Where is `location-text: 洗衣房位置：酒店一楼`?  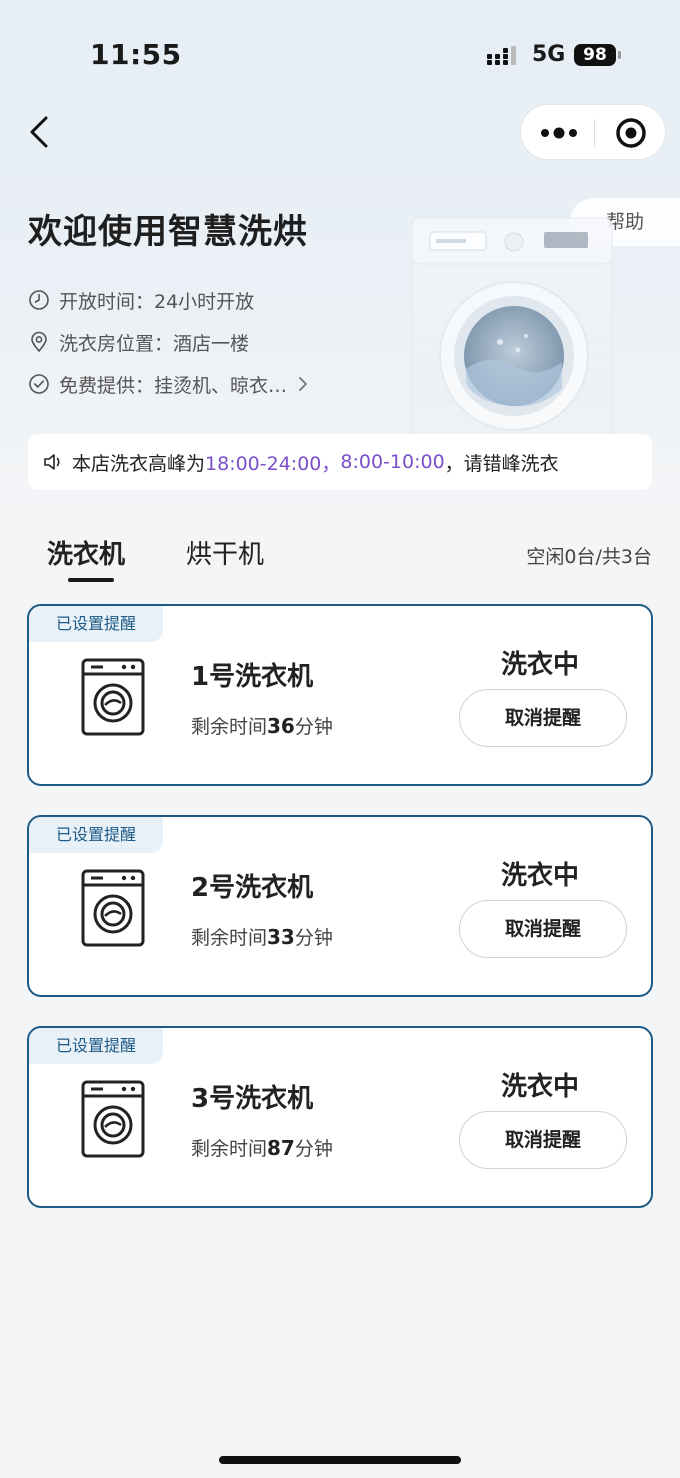 location-text: 洗衣房位置：酒店一楼 is located at coordinates (154, 343).